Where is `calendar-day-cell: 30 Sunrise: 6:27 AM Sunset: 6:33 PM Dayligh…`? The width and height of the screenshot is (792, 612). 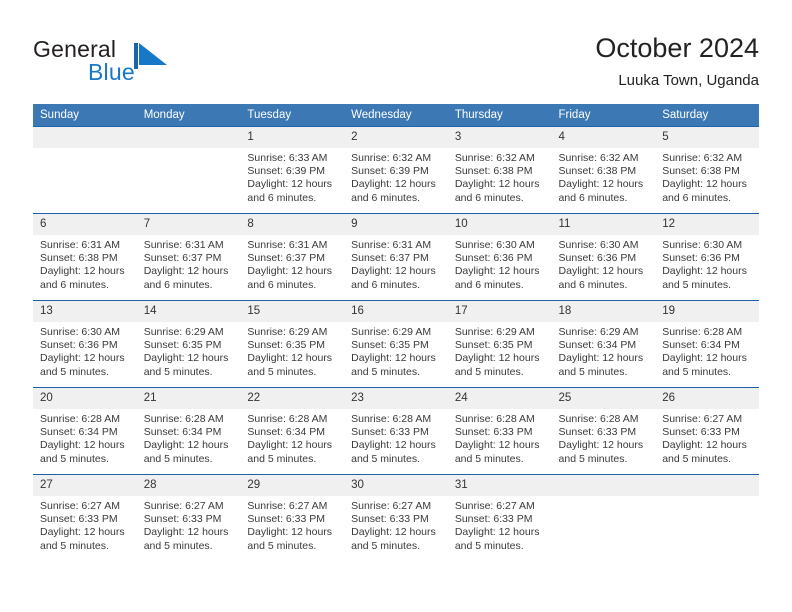
calendar-day-cell: 30 Sunrise: 6:27 AM Sunset: 6:33 PM Dayligh… is located at coordinates (396, 517).